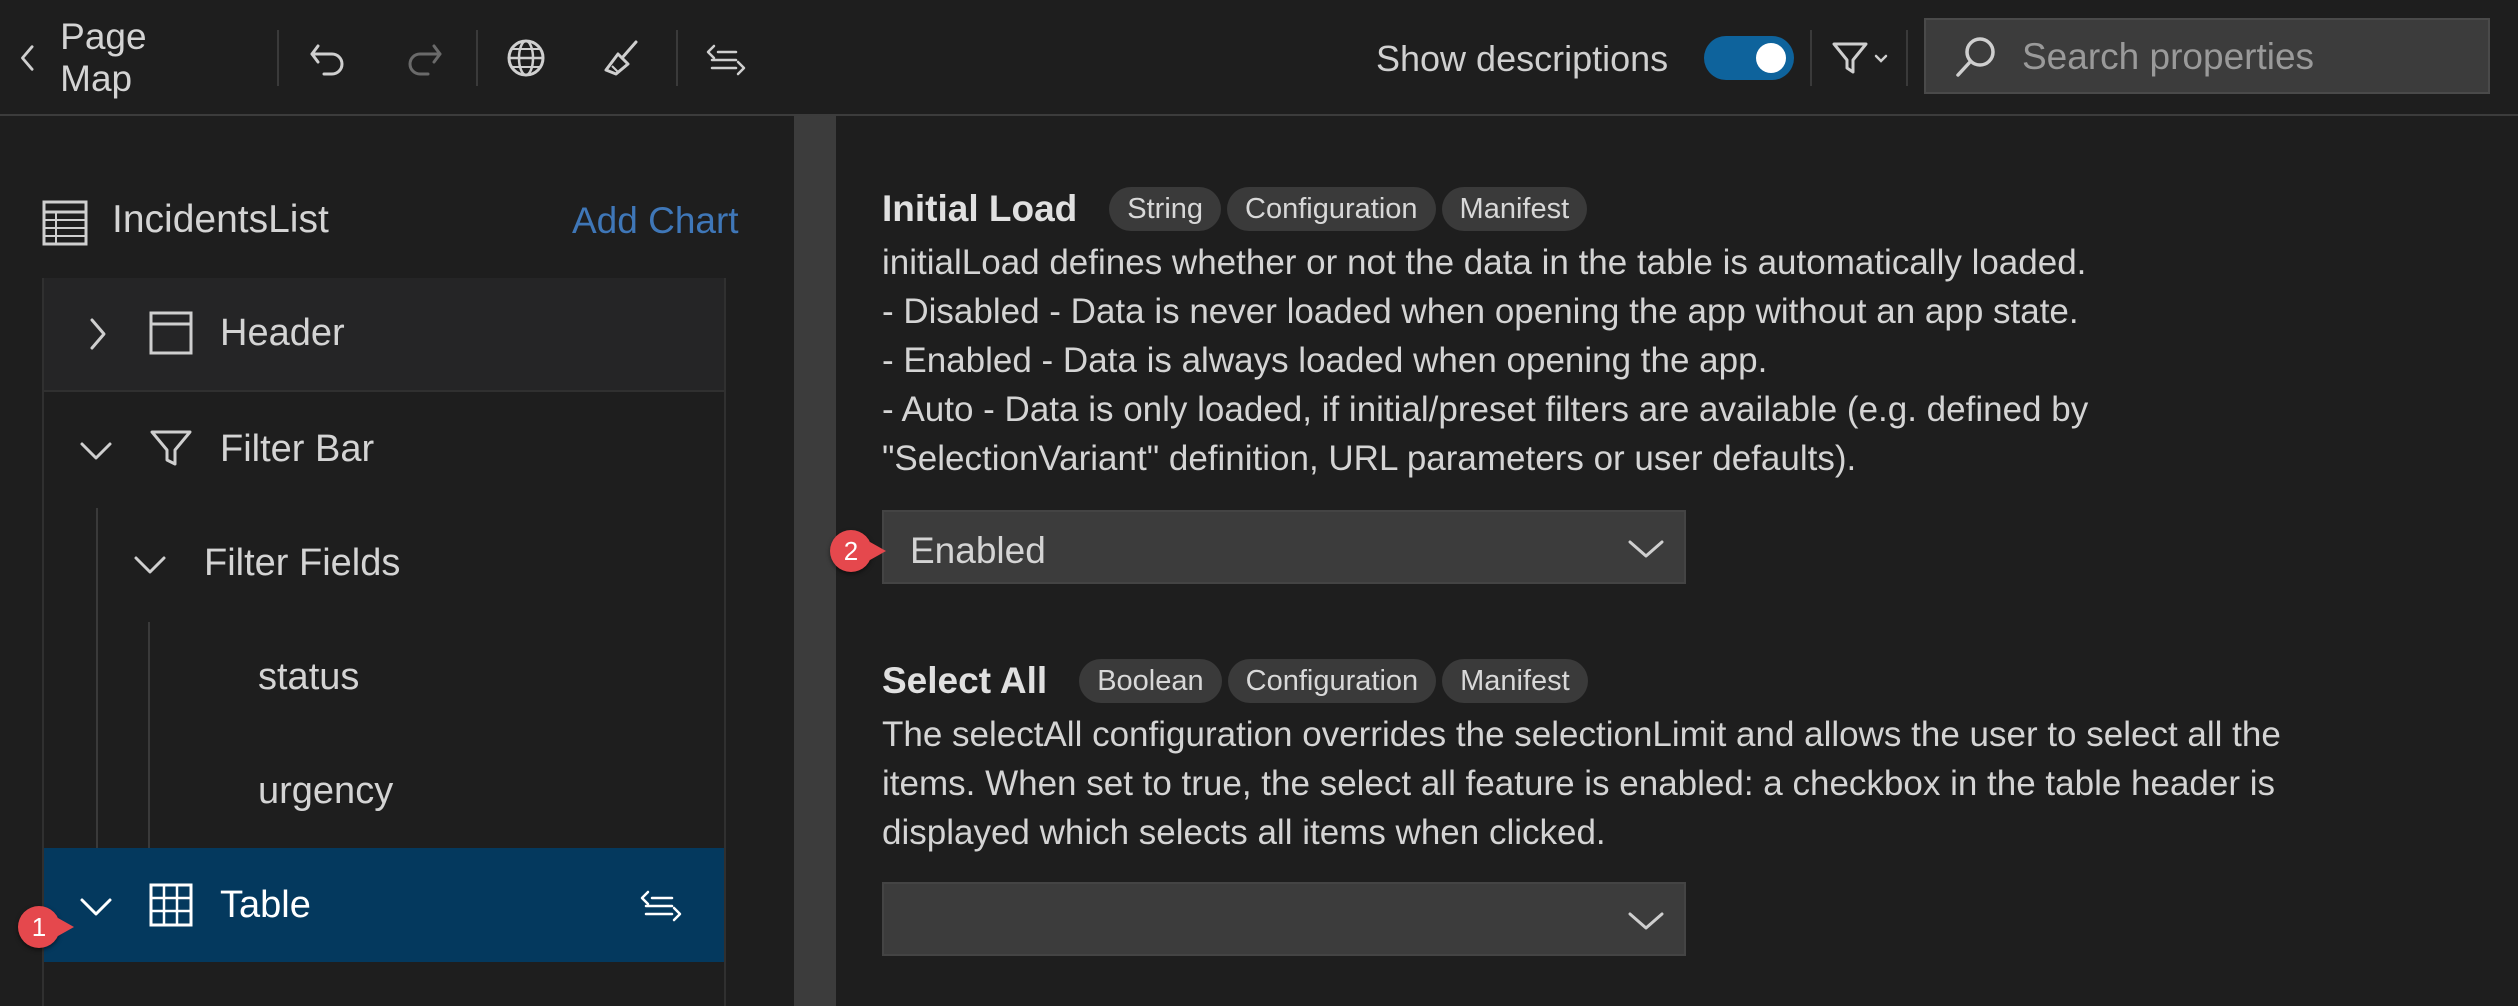  I want to click on navigate-to-source-button, so click(726, 58).